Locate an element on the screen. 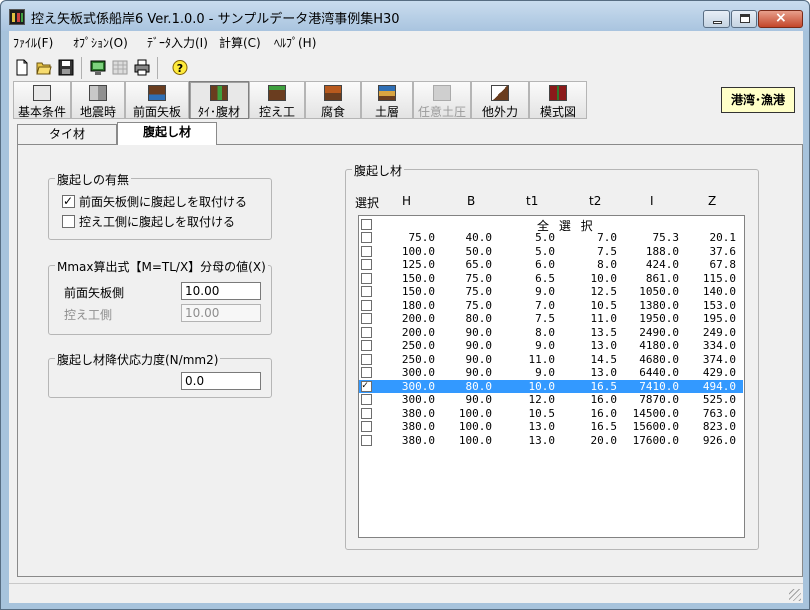  nav-custom-earth-pressure-button: 任意土圧 is located at coordinates (442, 100).